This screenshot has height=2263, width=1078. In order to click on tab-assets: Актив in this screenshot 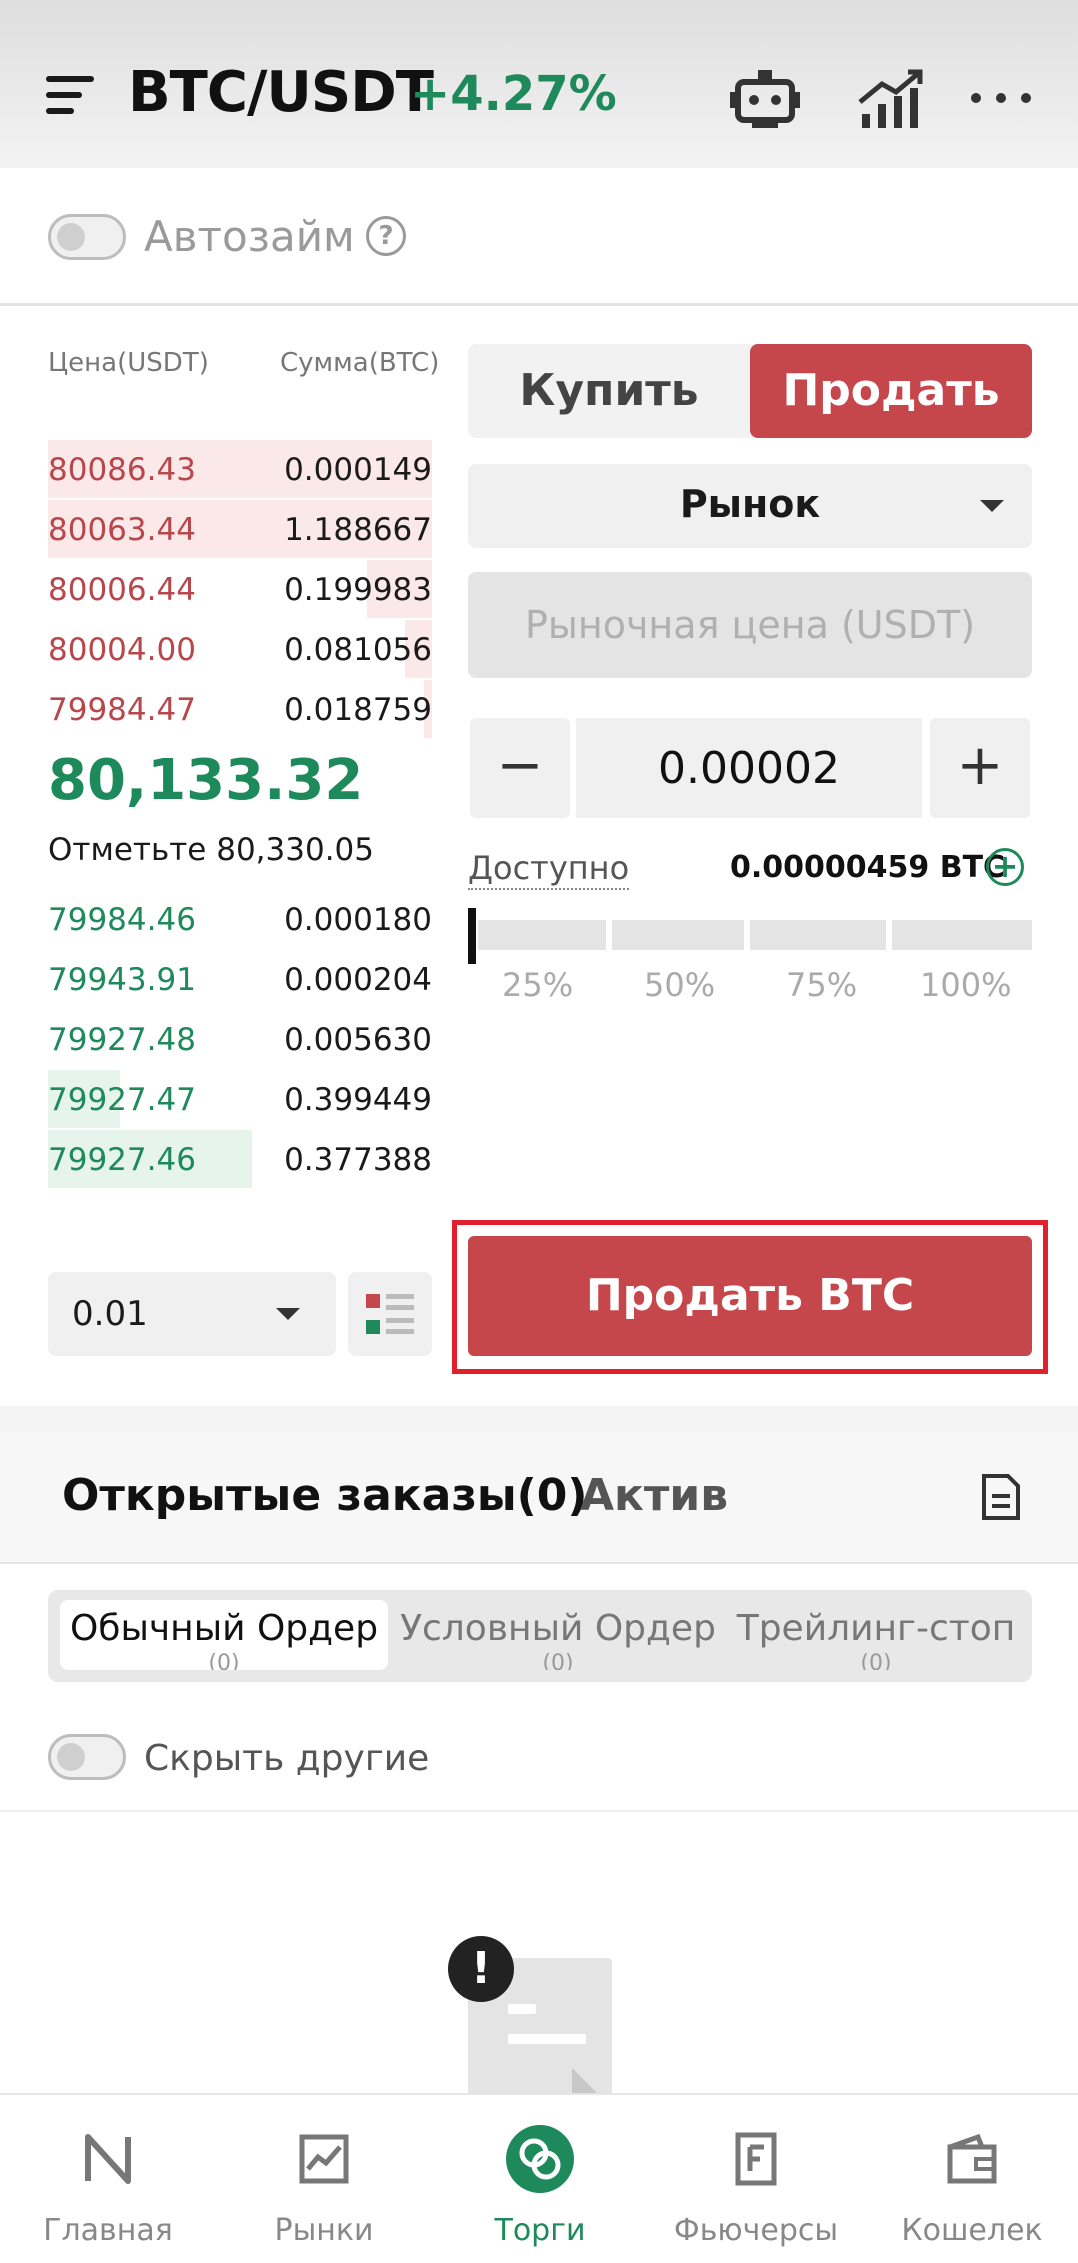, I will do `click(654, 1495)`.